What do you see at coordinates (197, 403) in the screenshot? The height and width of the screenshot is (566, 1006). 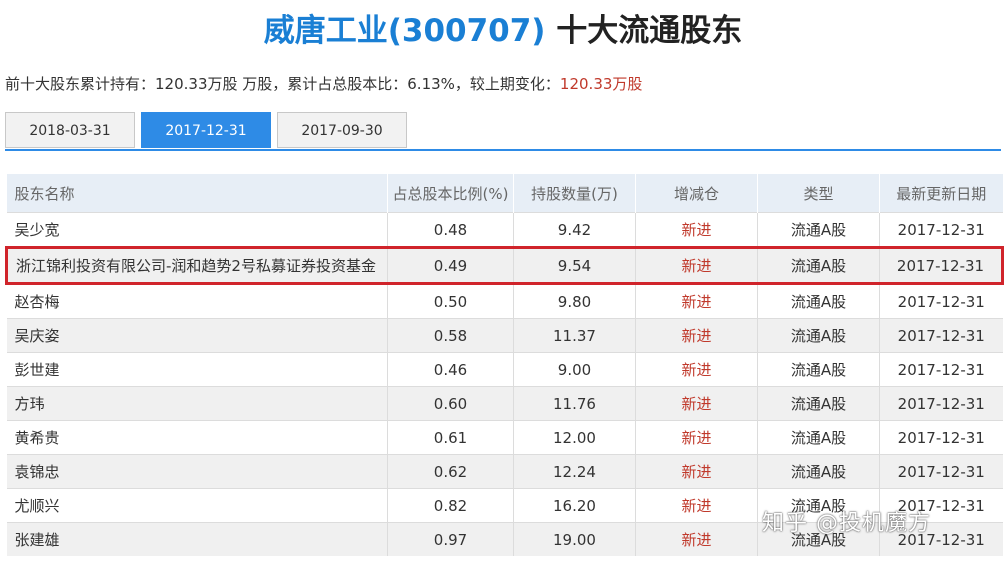 I see `shareholder-name: 方玮` at bounding box center [197, 403].